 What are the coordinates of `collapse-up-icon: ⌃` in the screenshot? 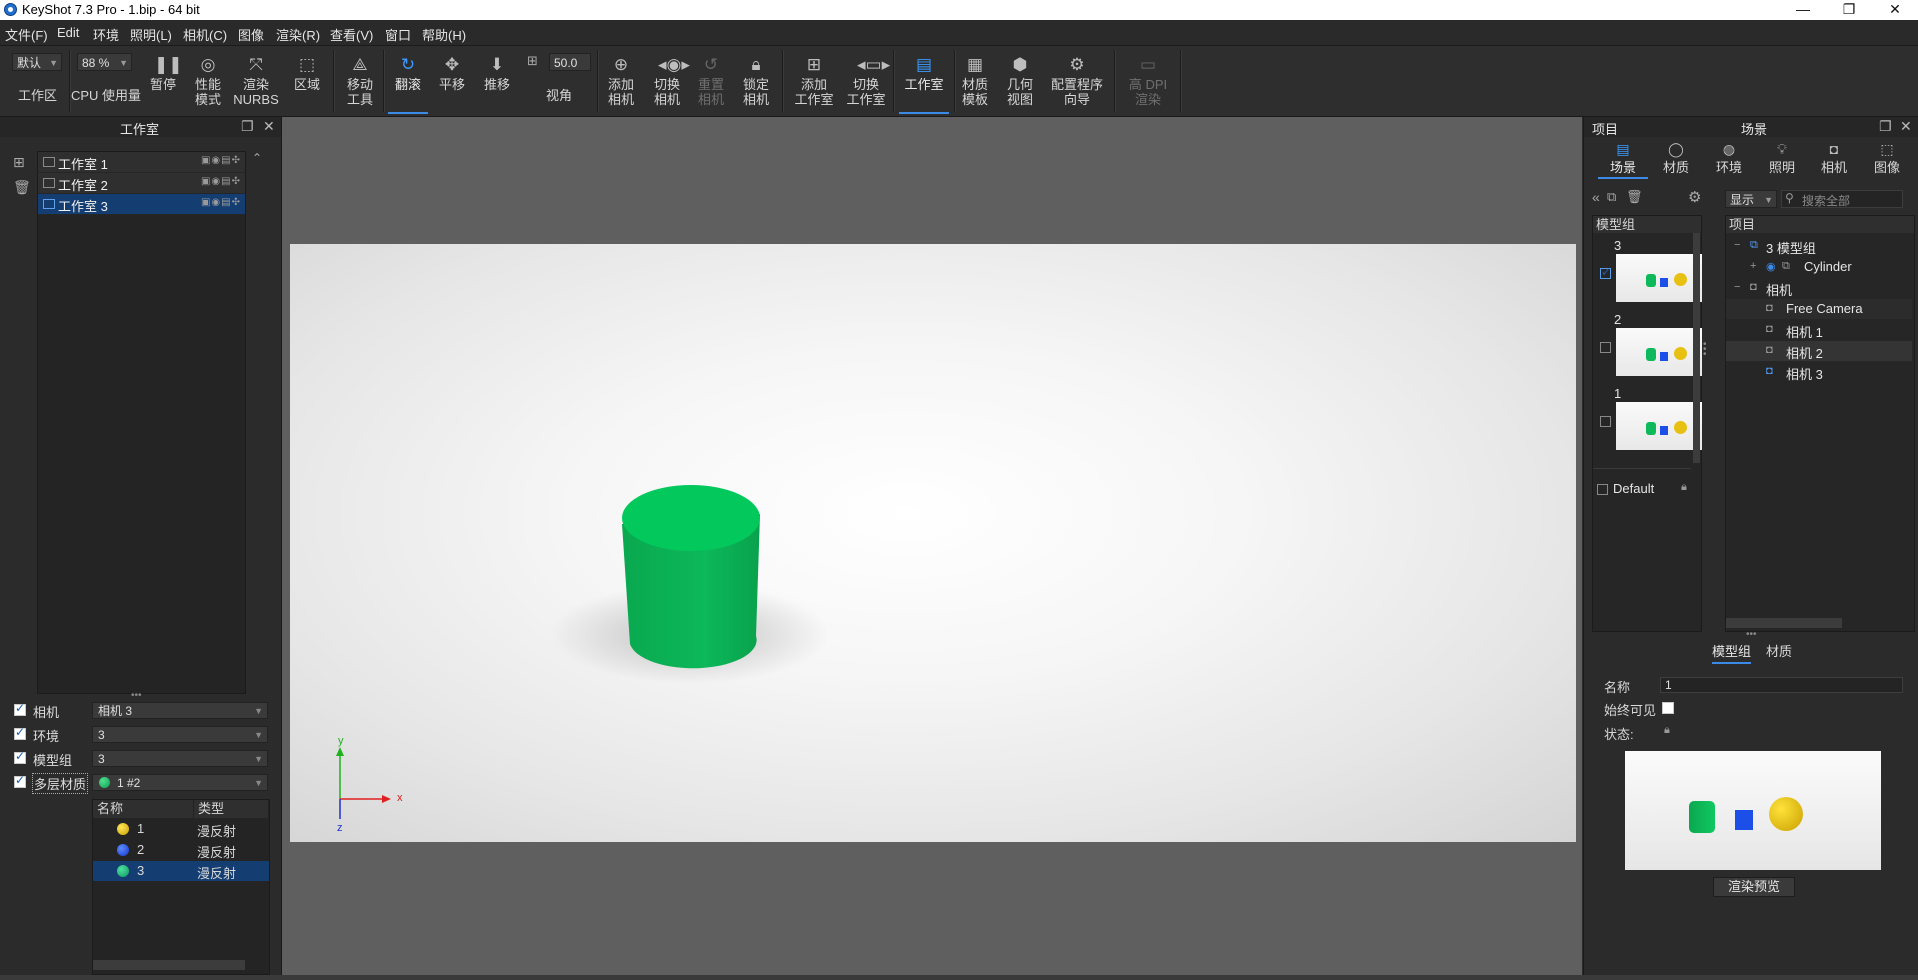 It's located at (257, 158).